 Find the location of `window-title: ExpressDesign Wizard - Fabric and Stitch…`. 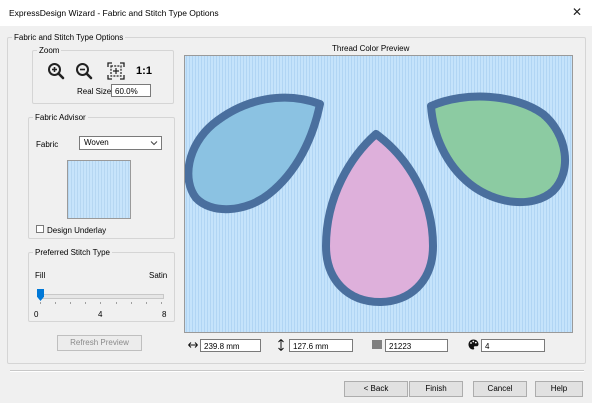

window-title: ExpressDesign Wizard - Fabric and Stitch… is located at coordinates (114, 13).